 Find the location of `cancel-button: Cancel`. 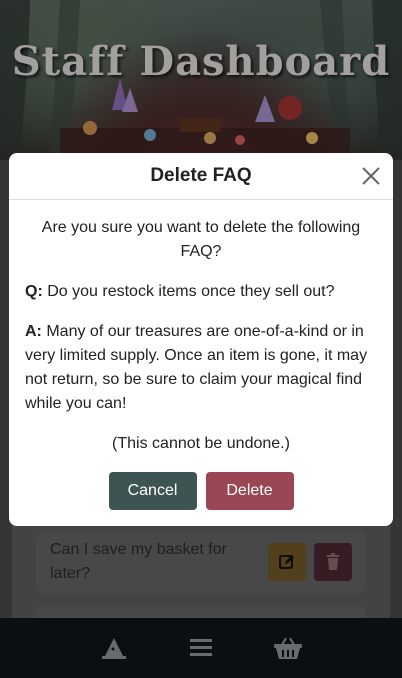

cancel-button: Cancel is located at coordinates (152, 491).